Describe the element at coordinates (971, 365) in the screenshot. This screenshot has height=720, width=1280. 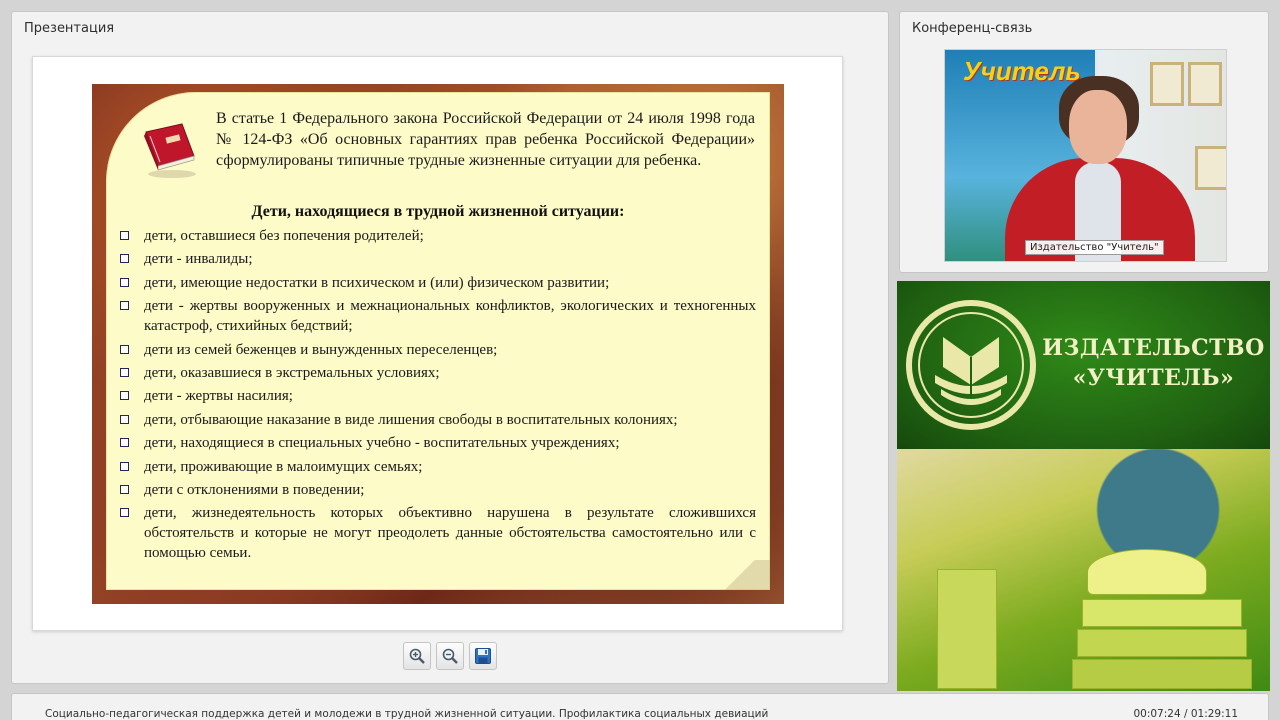
I see `publisher-emblem-icon` at that location.